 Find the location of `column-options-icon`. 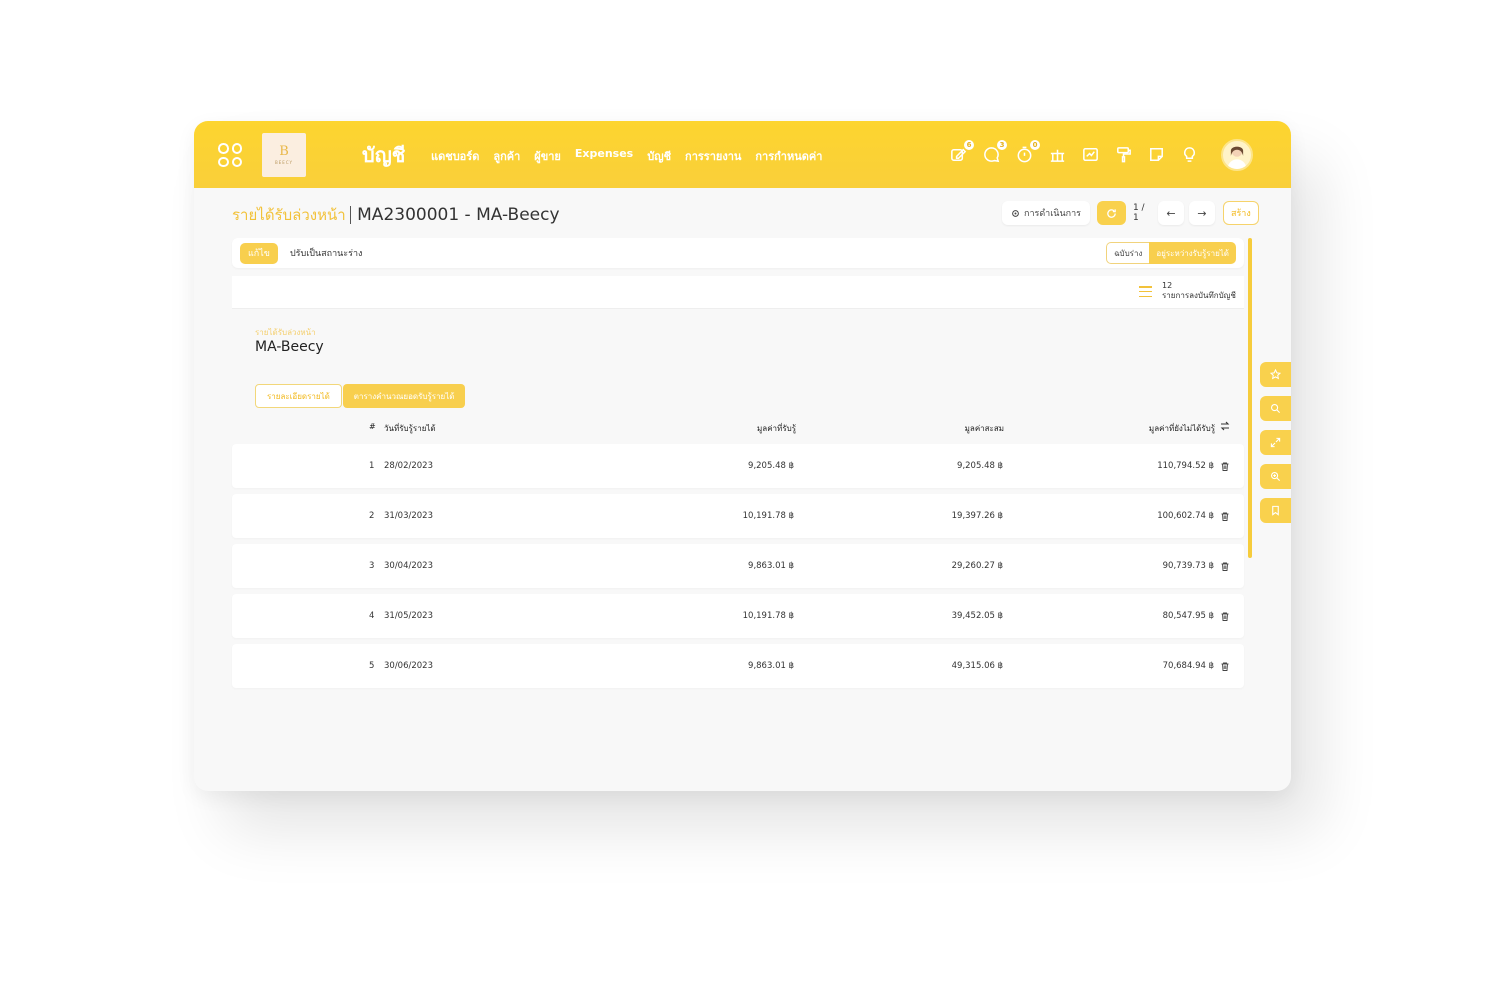

column-options-icon is located at coordinates (1225, 426).